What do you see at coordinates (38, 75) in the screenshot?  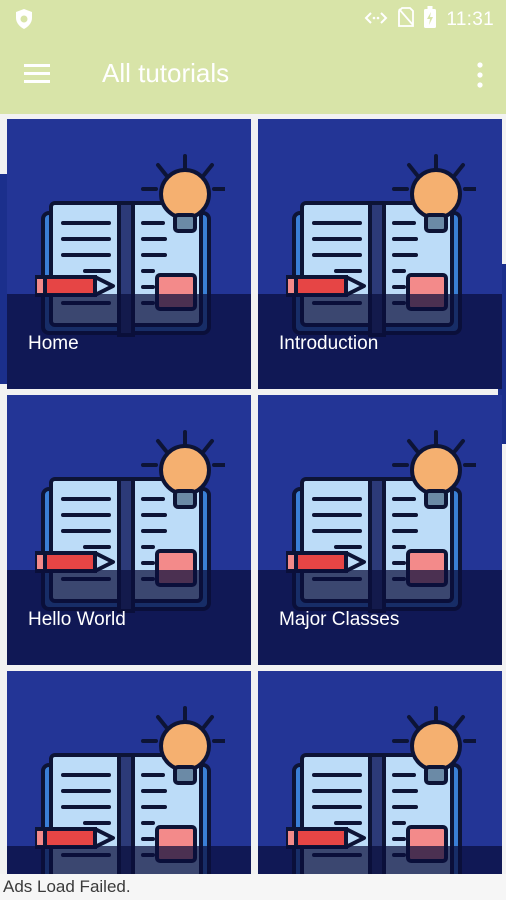 I see `hamburger-menu-icon` at bounding box center [38, 75].